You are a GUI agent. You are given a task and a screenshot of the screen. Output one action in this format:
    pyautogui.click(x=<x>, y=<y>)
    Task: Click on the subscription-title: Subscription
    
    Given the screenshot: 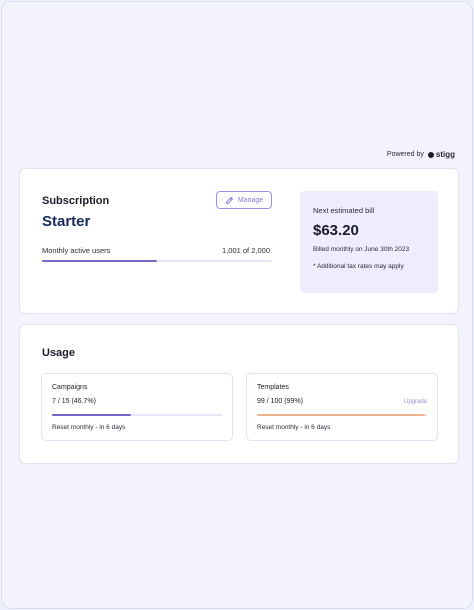 What is the action you would take?
    pyautogui.click(x=76, y=201)
    